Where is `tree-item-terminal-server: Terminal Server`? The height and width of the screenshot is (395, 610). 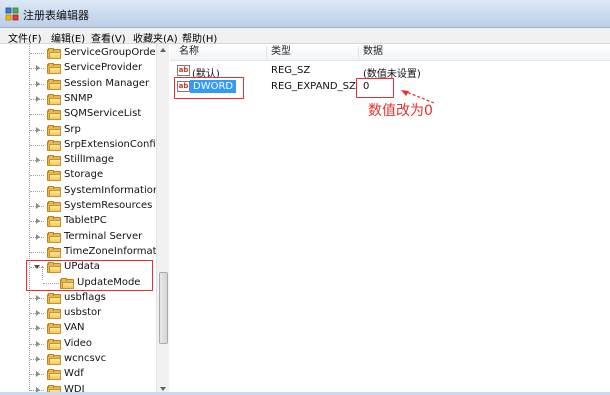 tree-item-terminal-server: Terminal Server is located at coordinates (79, 237).